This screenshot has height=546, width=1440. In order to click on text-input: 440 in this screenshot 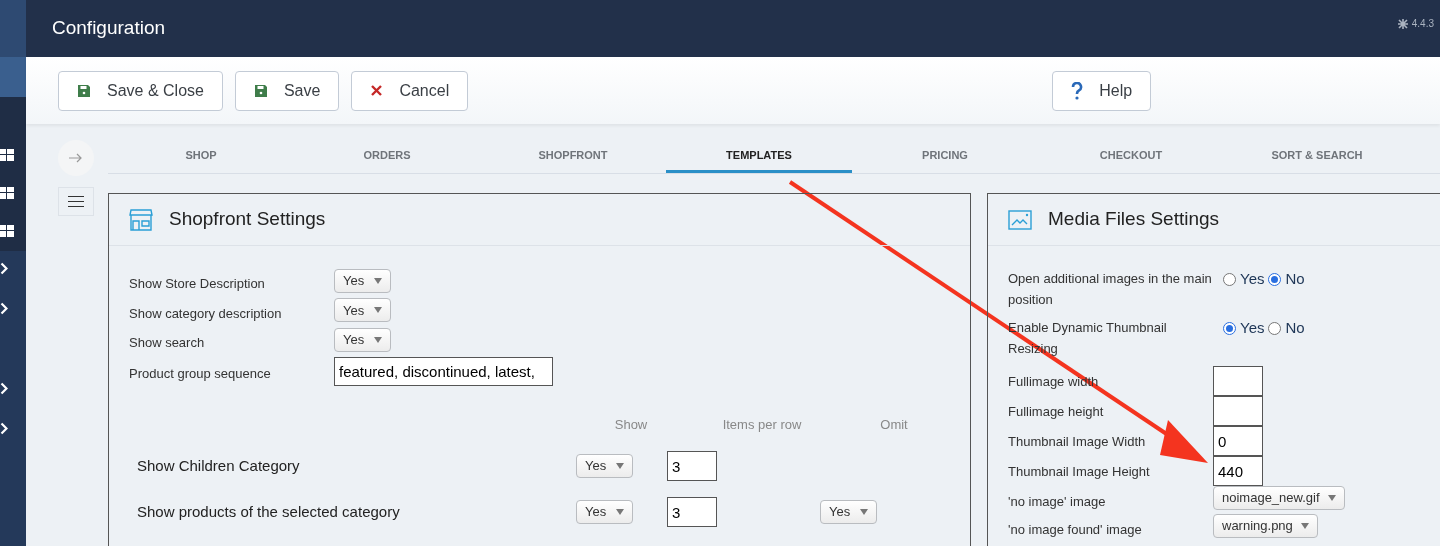, I will do `click(1238, 471)`.